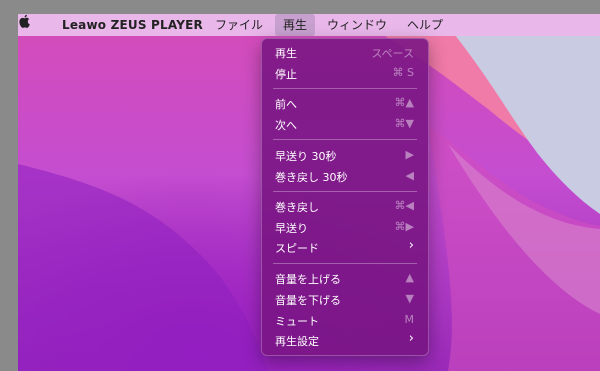 Image resolution: width=600 pixels, height=371 pixels. I want to click on menu-window: ウィンドウ, so click(357, 25).